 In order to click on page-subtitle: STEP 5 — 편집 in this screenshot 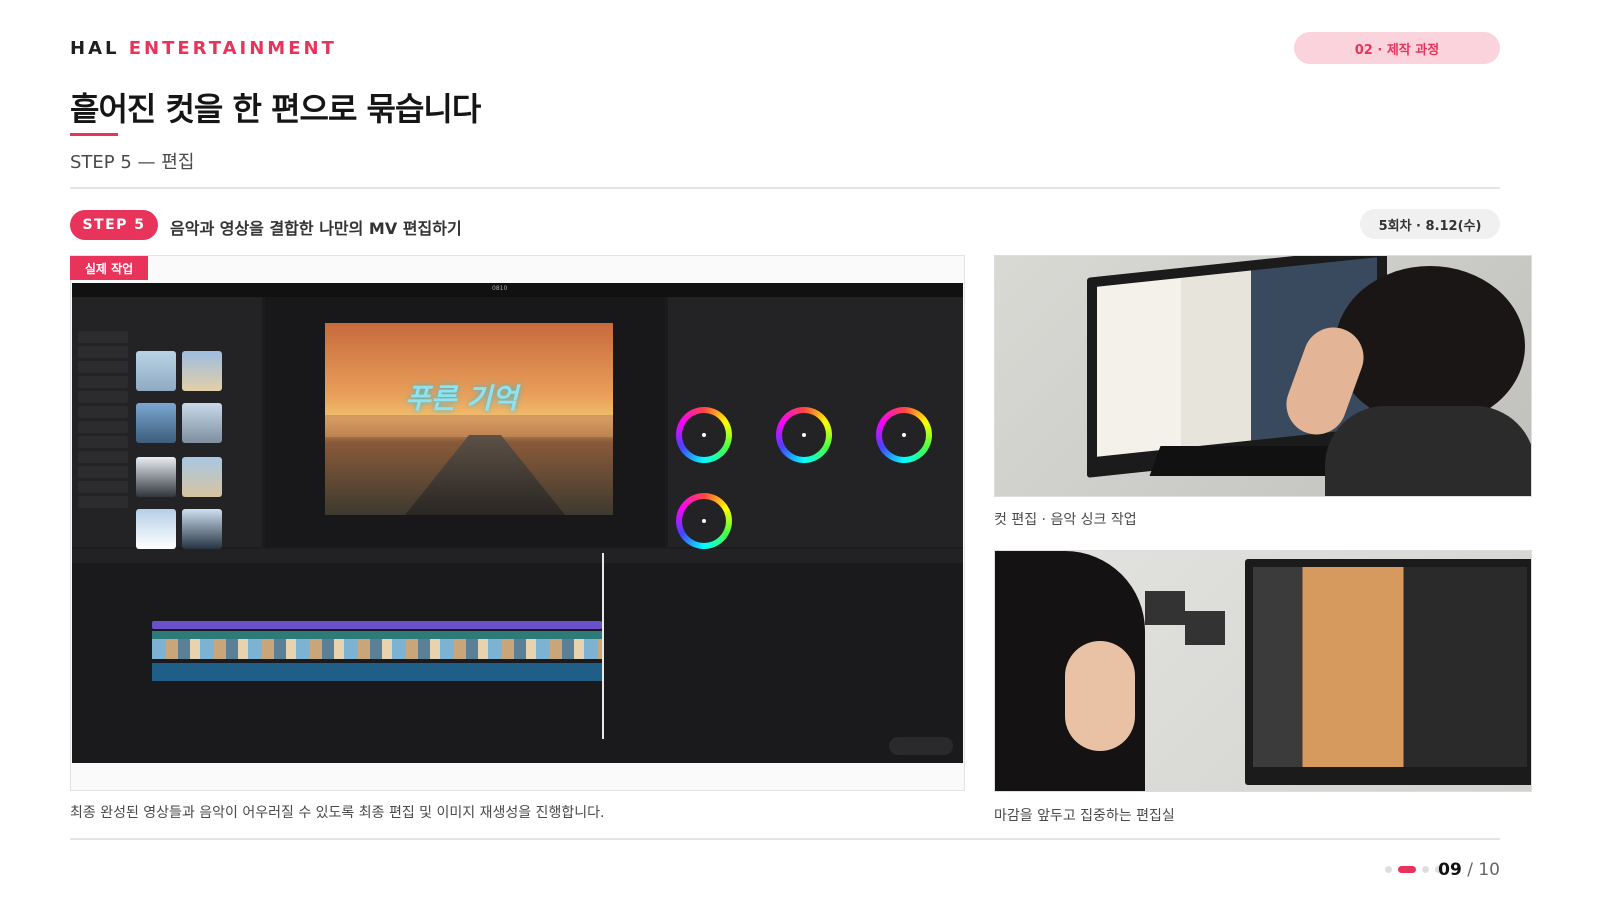, I will do `click(132, 162)`.